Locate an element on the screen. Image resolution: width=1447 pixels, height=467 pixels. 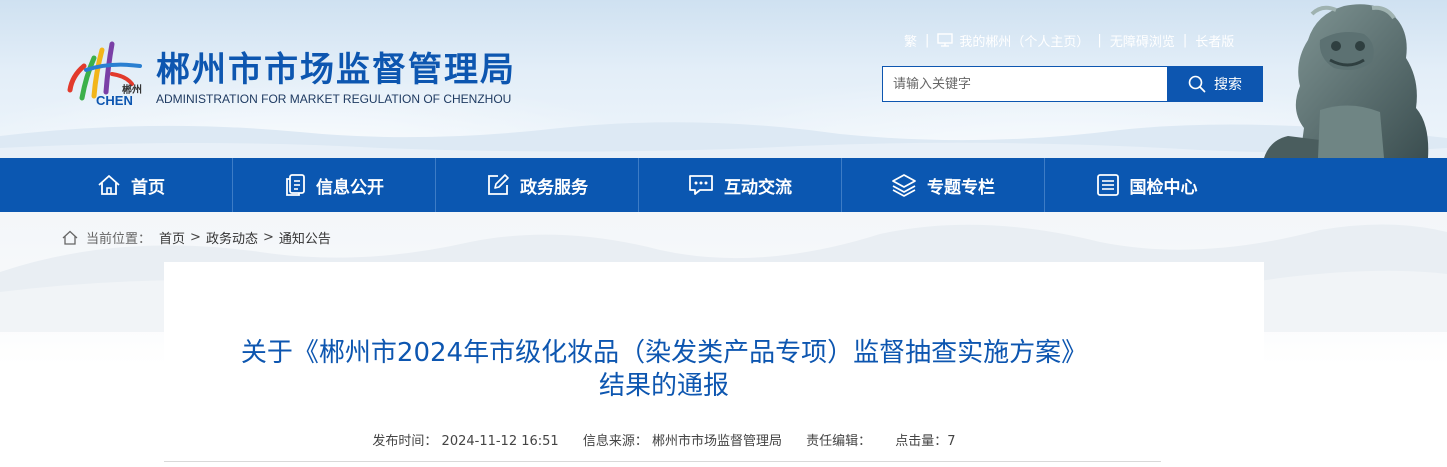
site-title: 郴州市市场监督管理局 is located at coordinates (336, 70).